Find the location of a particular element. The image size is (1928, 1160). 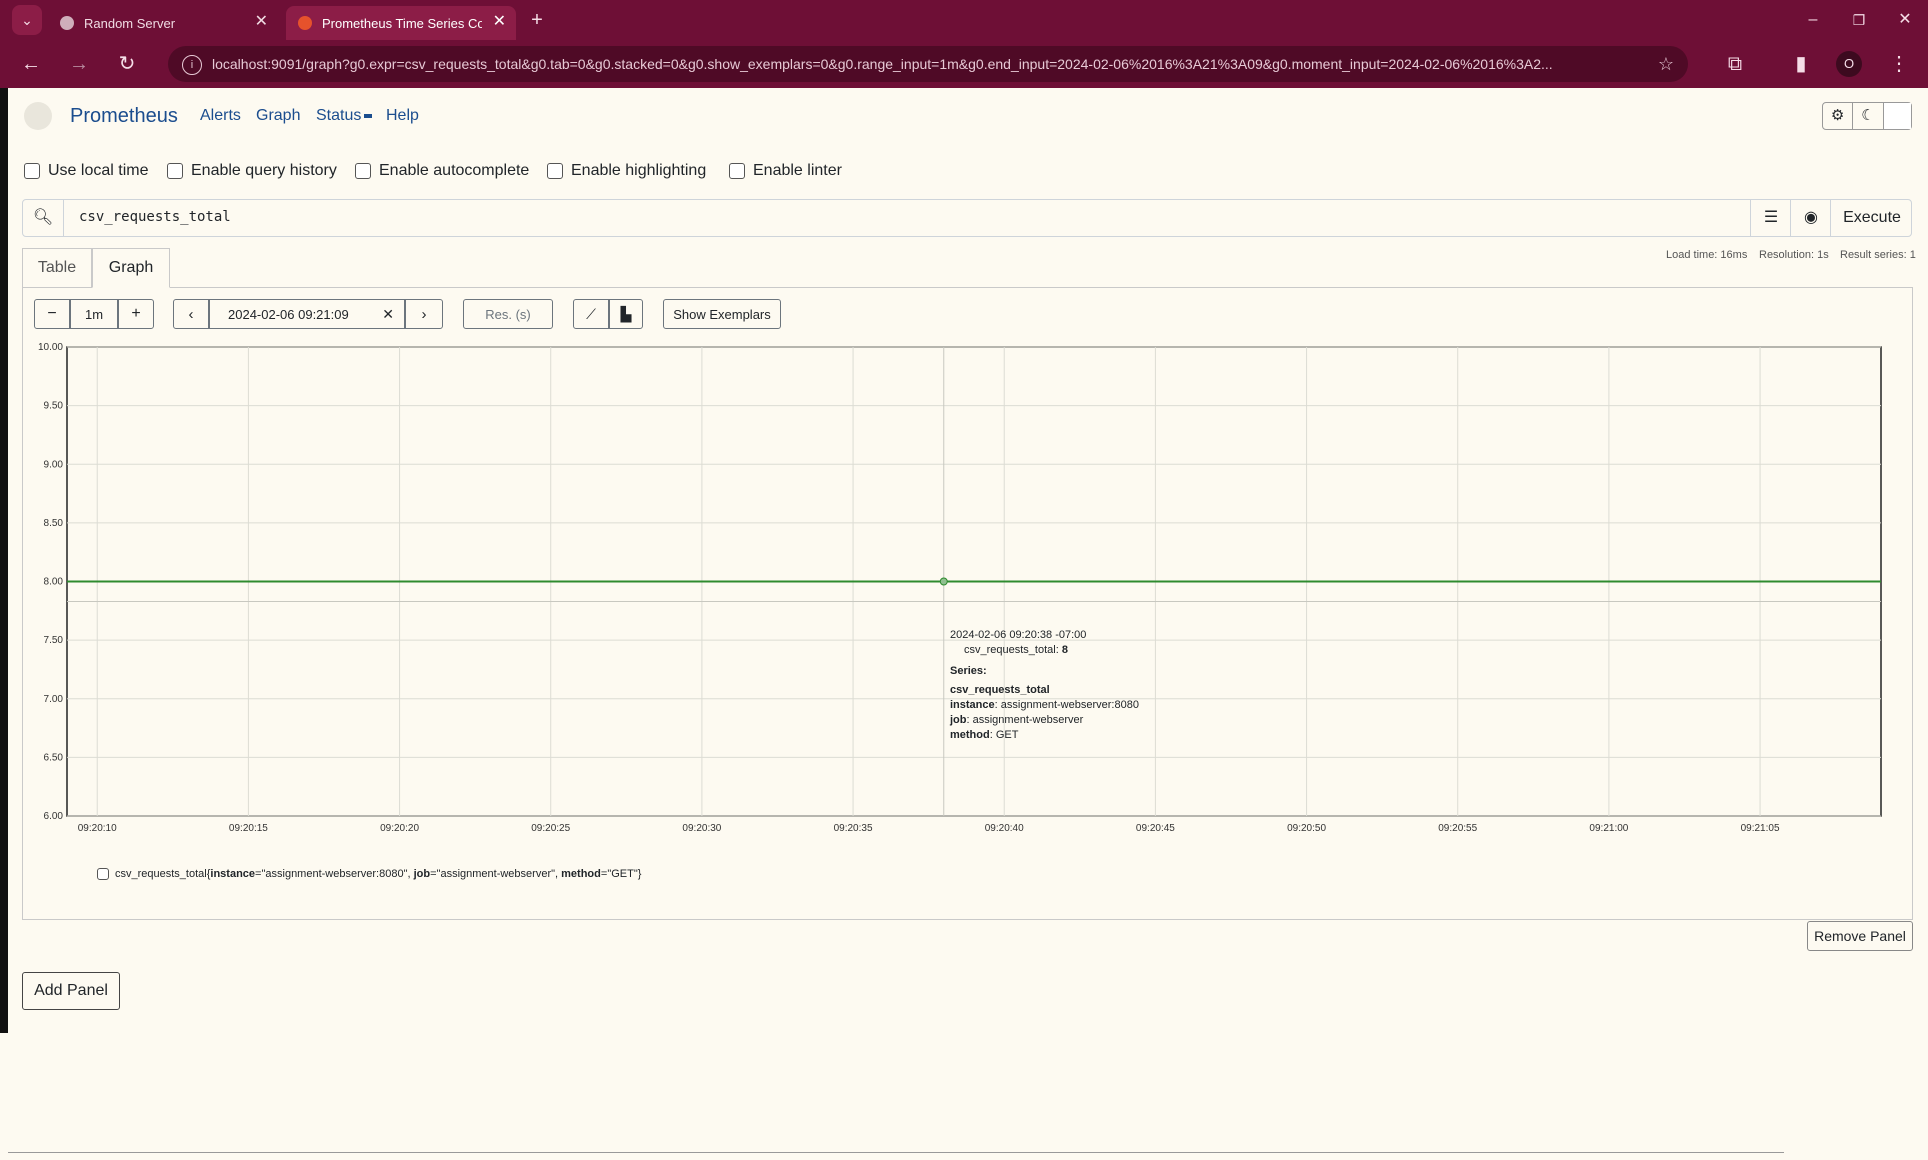

y-tick-label: 9.00 is located at coordinates (54, 464).